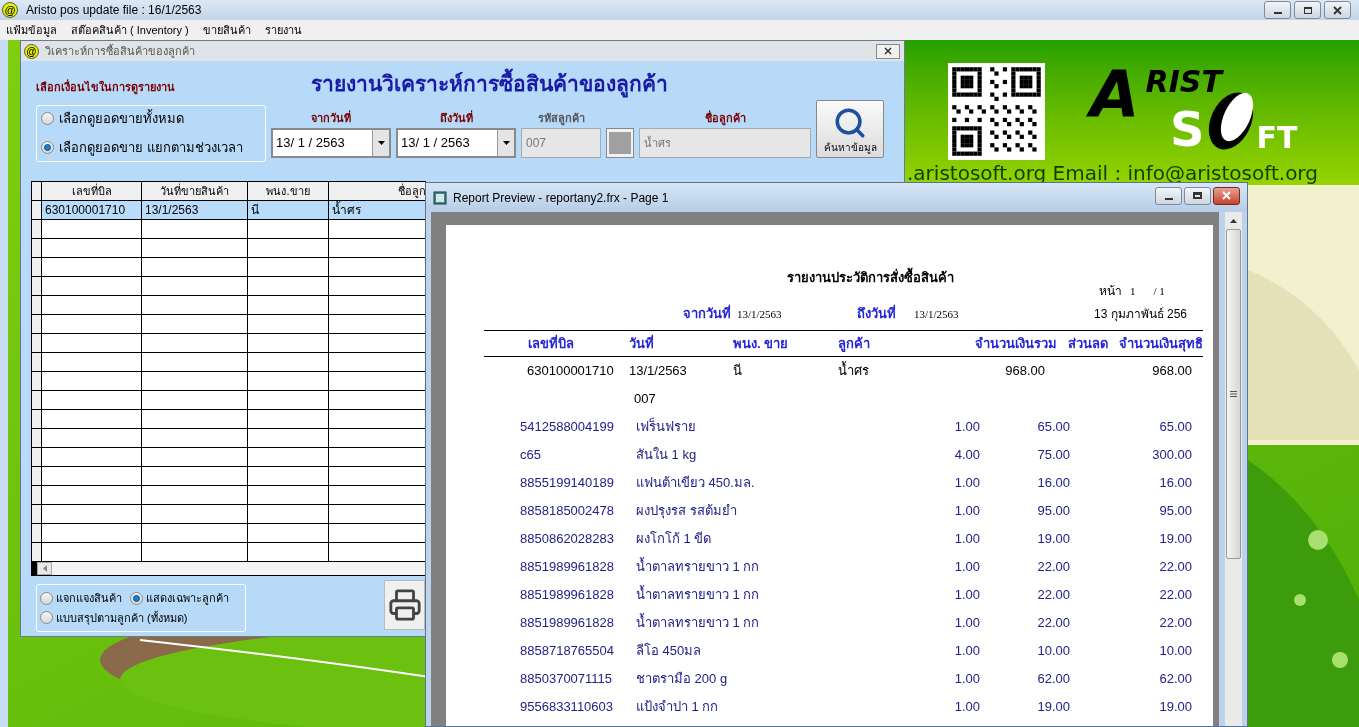 The image size is (1359, 727). Describe the element at coordinates (130, 30) in the screenshot. I see `menu-item: สต๊อคสินค้า ( Inventory )` at that location.